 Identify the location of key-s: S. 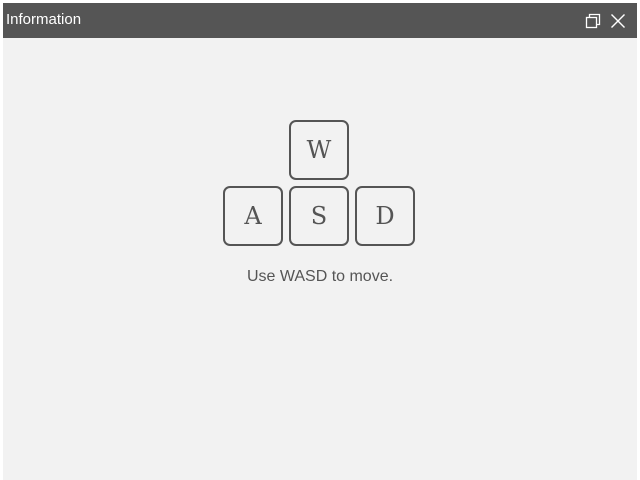
(319, 216).